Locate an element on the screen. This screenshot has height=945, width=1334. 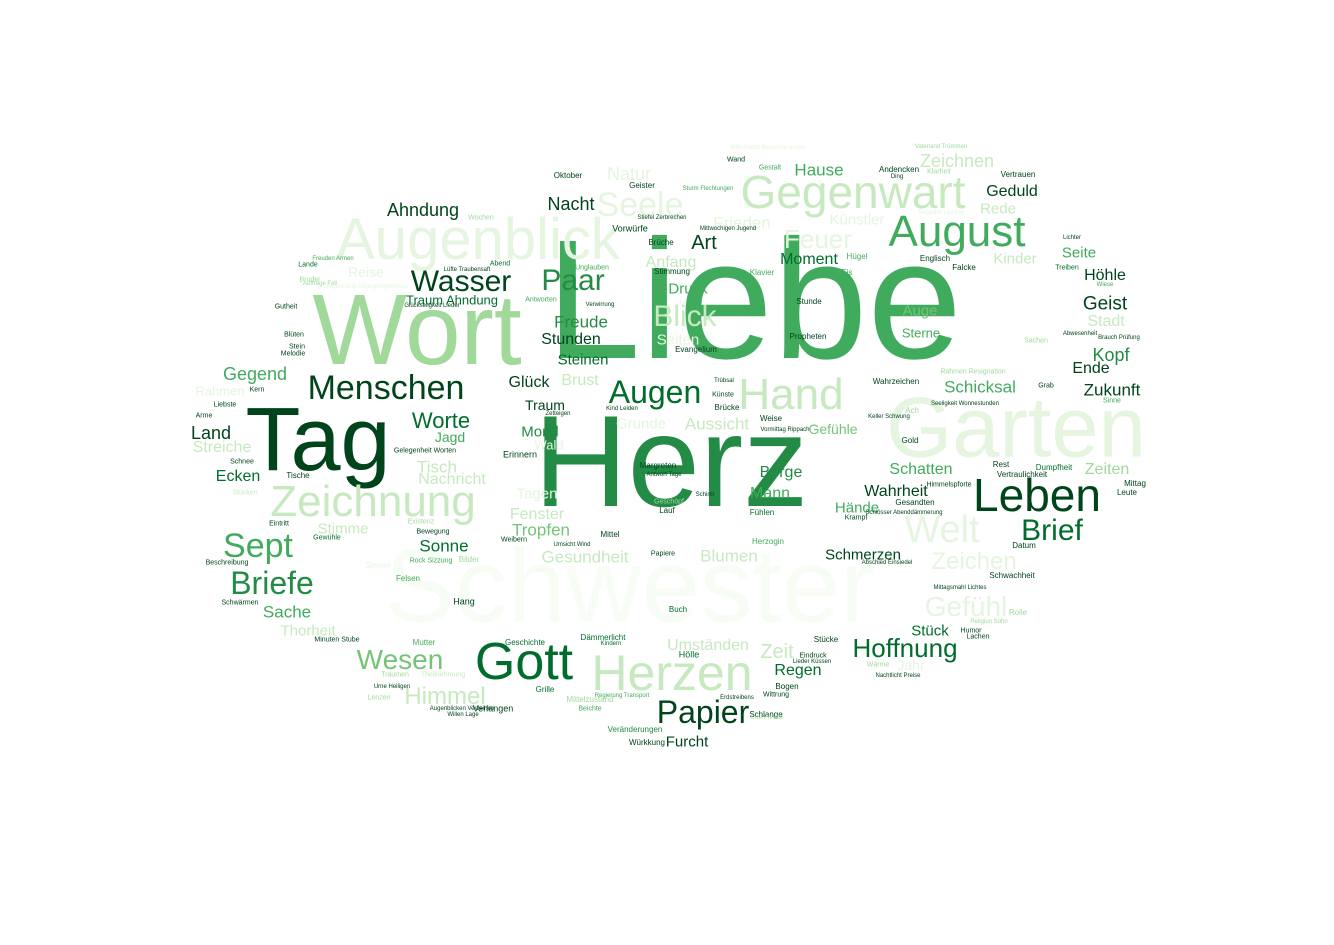
cloud-word: Mittag is located at coordinates (1135, 483).